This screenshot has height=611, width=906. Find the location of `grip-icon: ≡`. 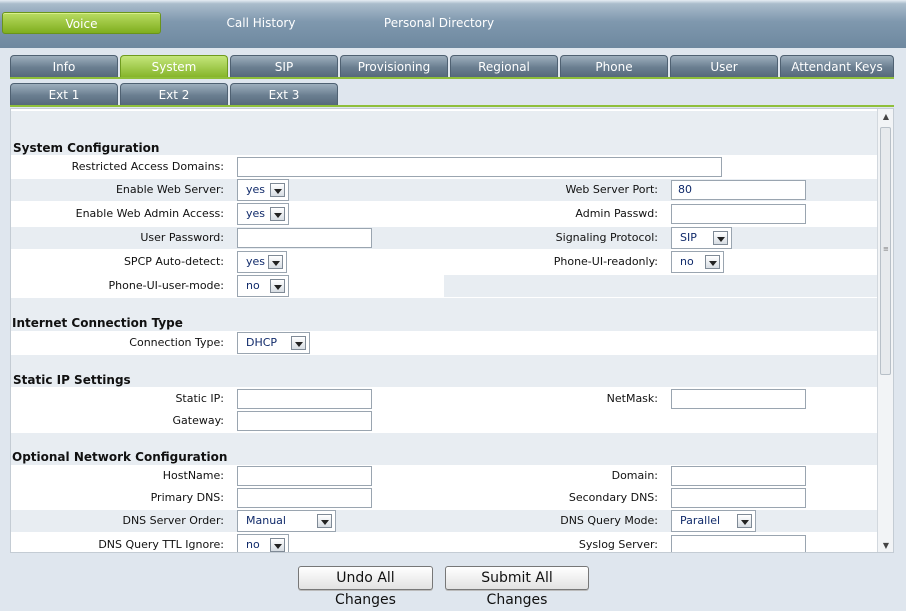

grip-icon: ≡ is located at coordinates (886, 249).